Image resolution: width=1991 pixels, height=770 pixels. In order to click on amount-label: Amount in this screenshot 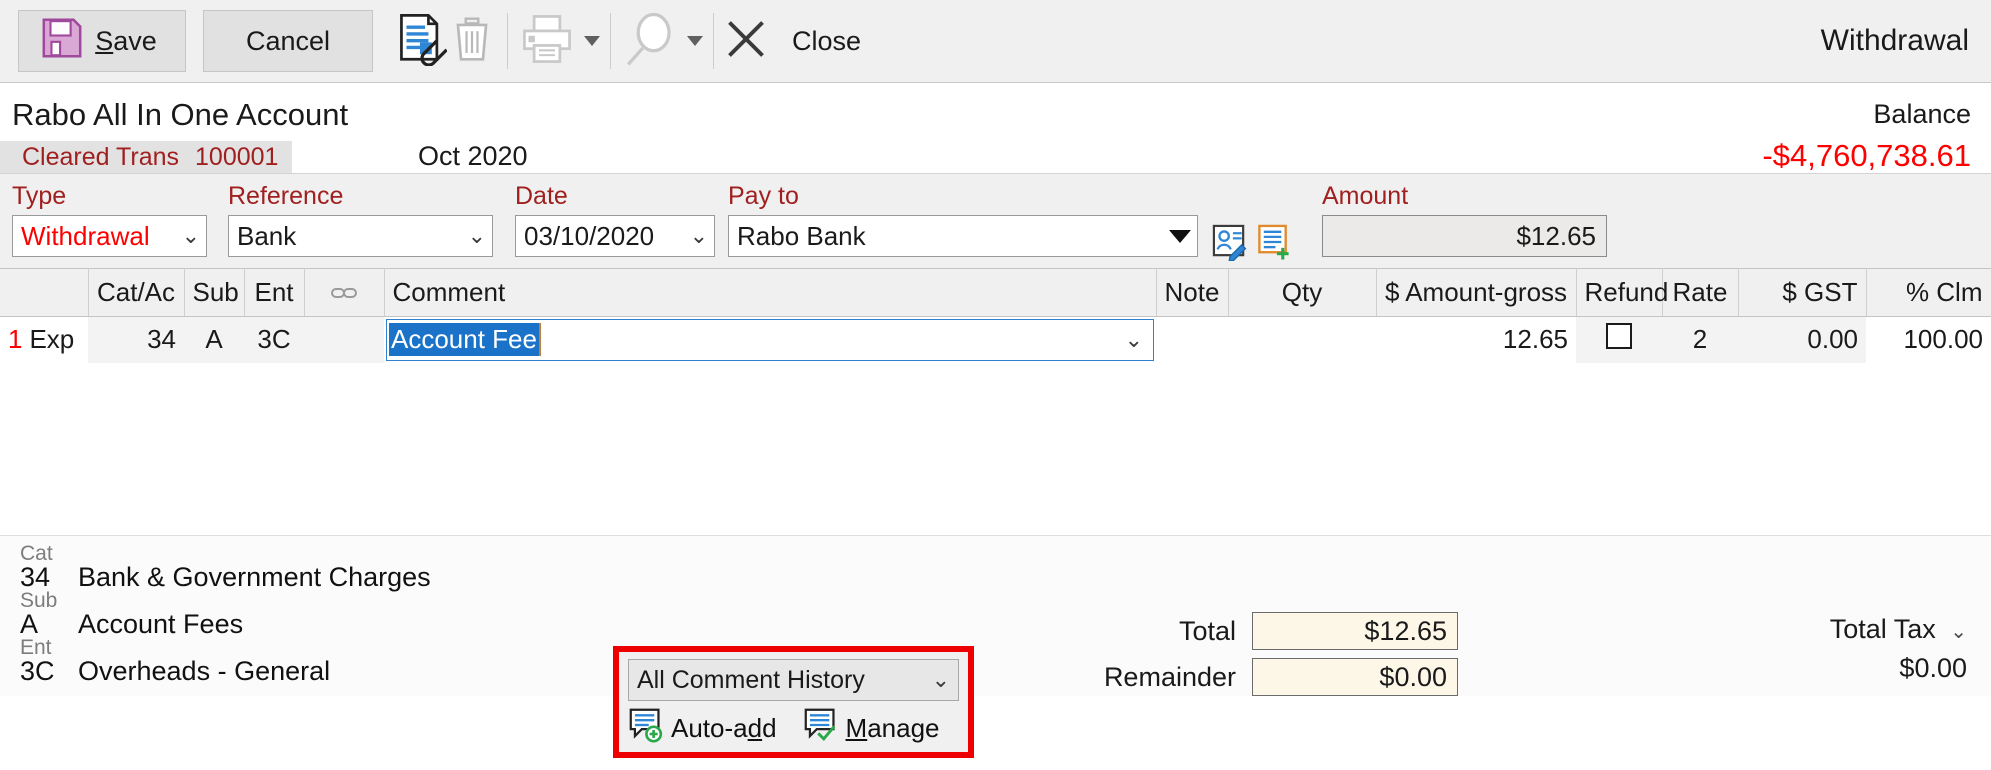, I will do `click(1365, 196)`.